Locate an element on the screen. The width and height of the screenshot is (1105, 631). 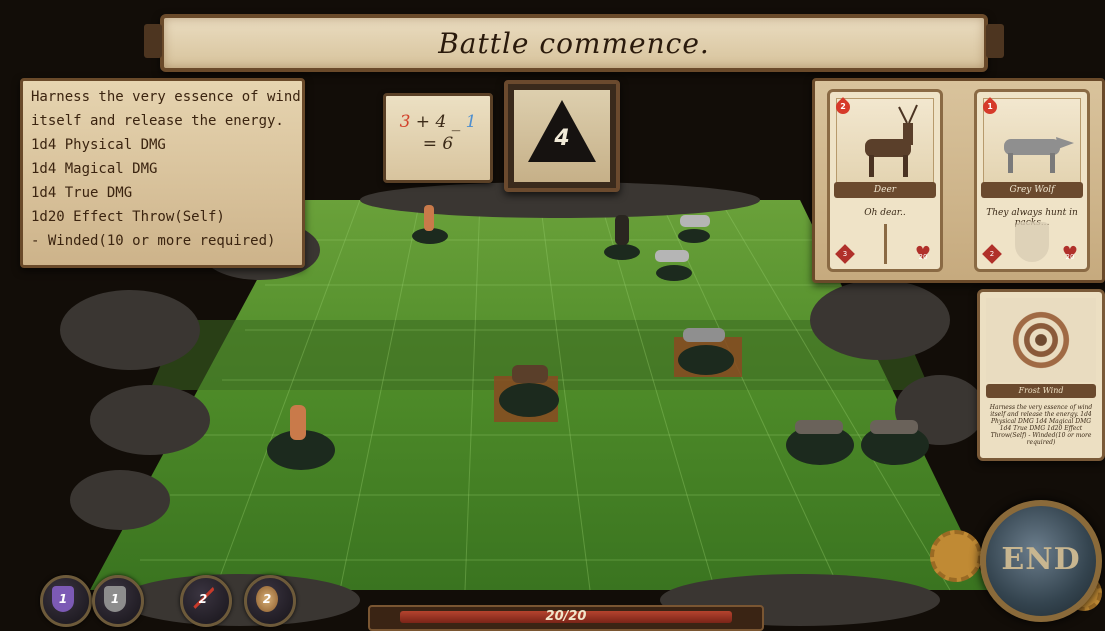
turn-banner: Battle commence. is located at coordinates (574, 43).